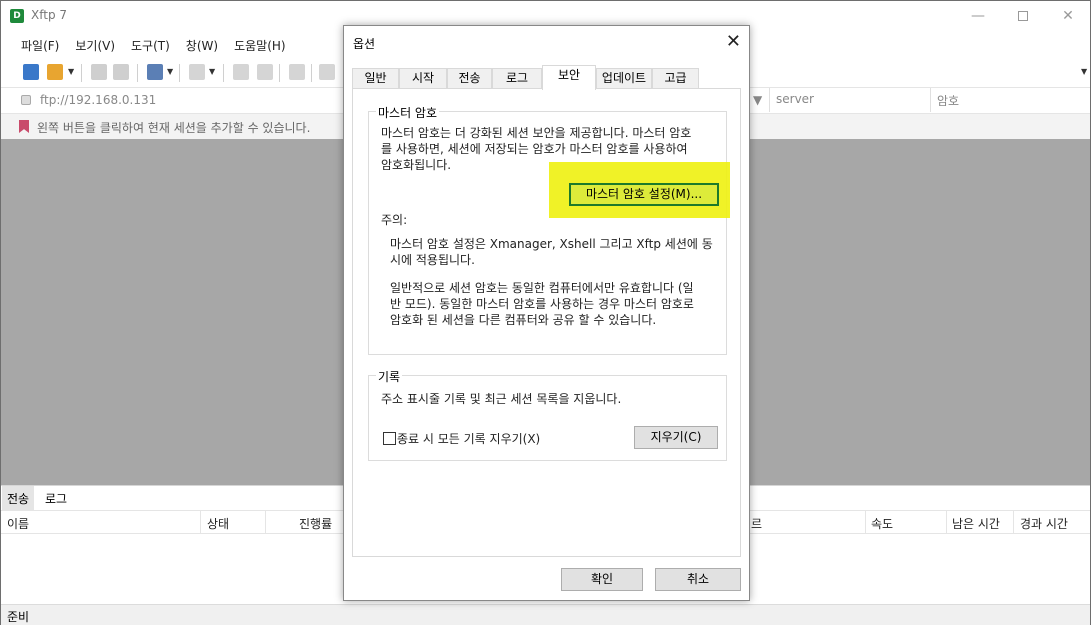 Image resolution: width=1091 pixels, height=625 pixels. What do you see at coordinates (212, 71) in the screenshot?
I see `terminal-dropdown-icon: ▼` at bounding box center [212, 71].